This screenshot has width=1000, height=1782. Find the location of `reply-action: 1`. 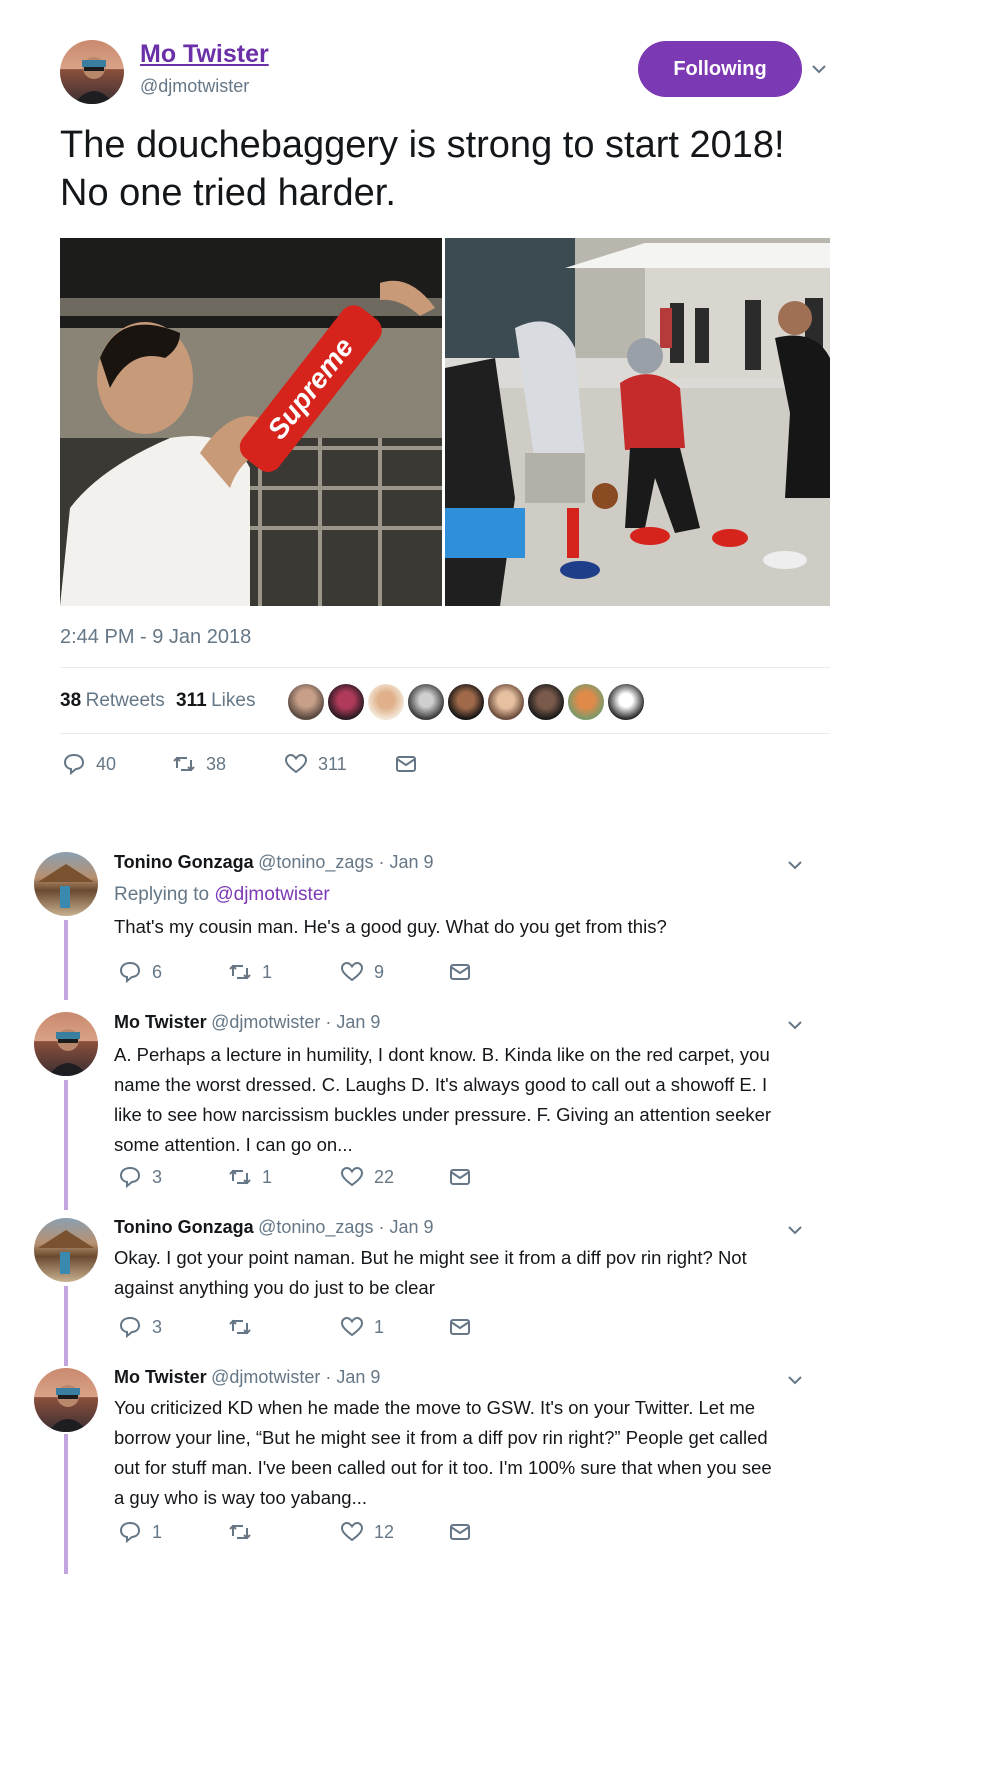

reply-action: 1 is located at coordinates (140, 1532).